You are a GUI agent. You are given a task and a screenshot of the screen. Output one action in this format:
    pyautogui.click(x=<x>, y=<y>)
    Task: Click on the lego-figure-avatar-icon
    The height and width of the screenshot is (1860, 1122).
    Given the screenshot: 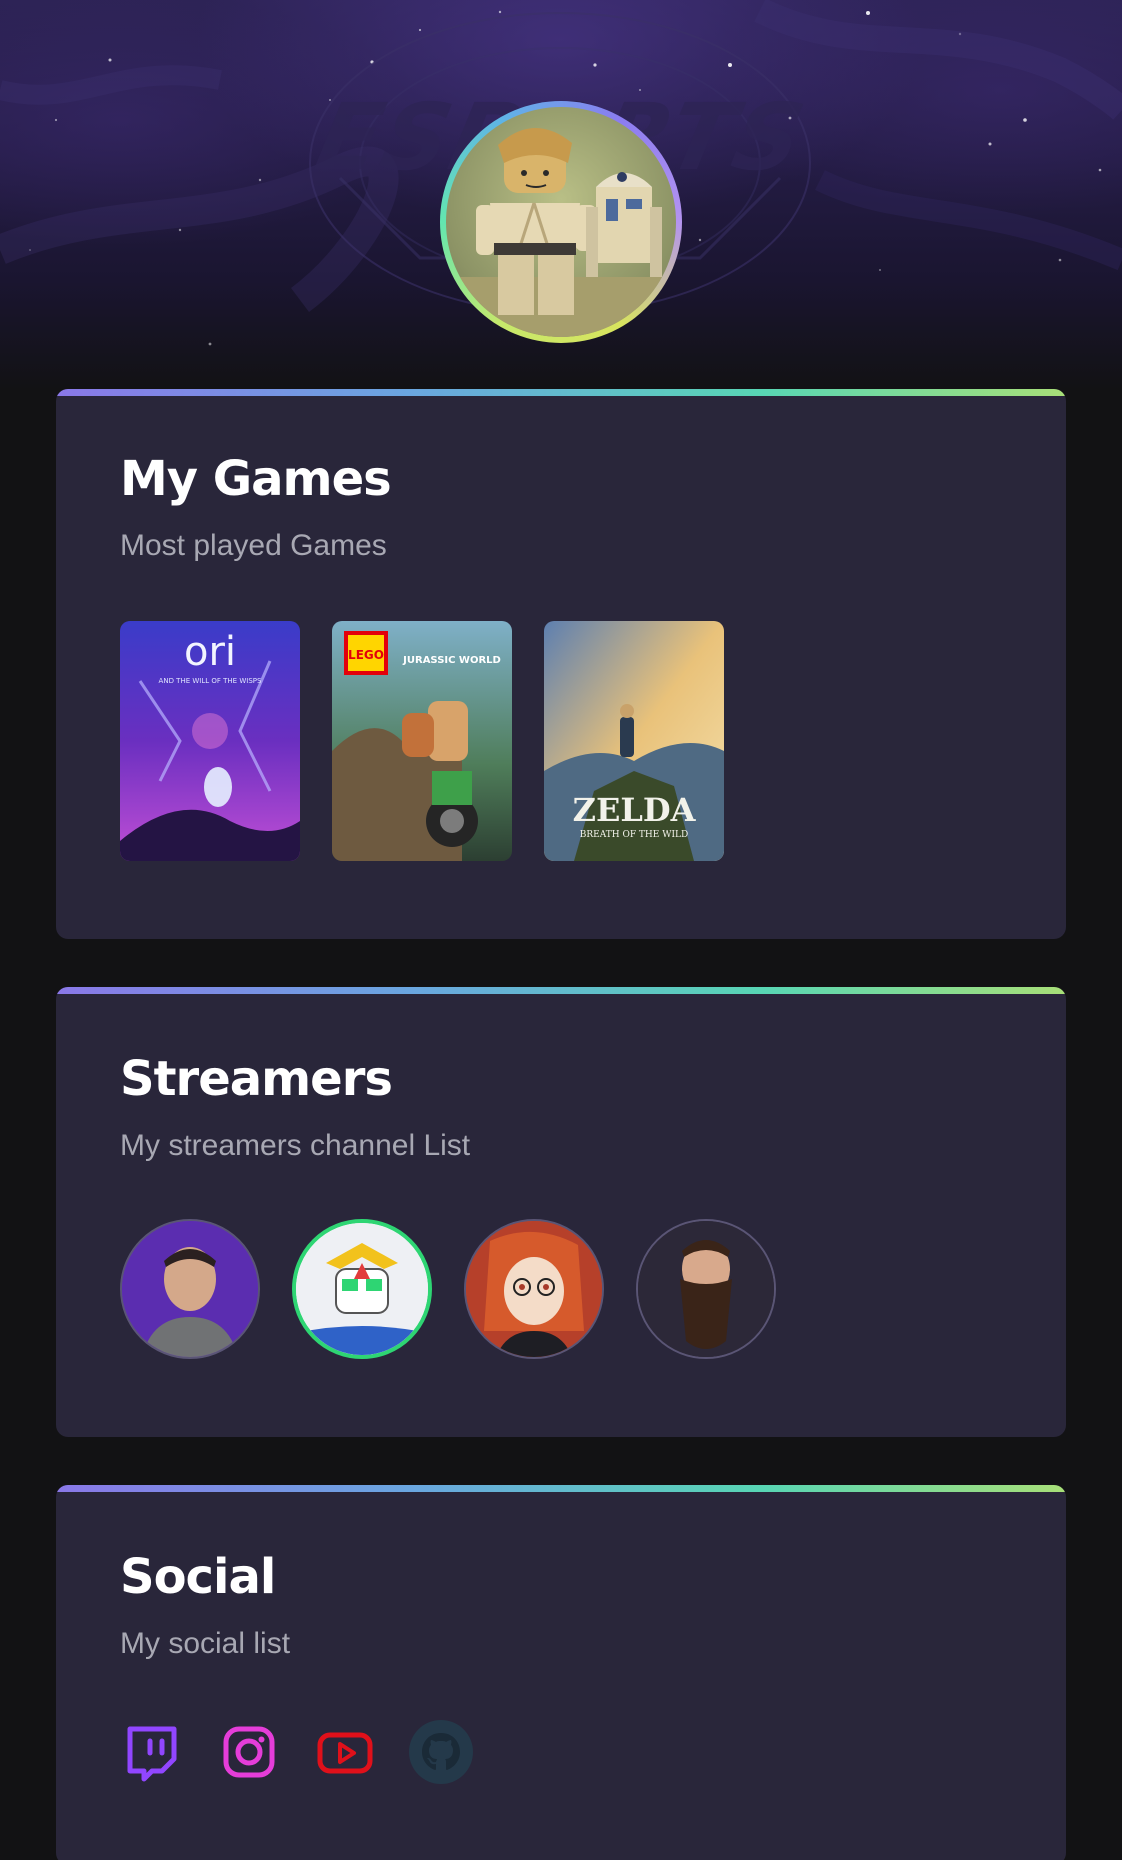 What is the action you would take?
    pyautogui.click(x=561, y=222)
    